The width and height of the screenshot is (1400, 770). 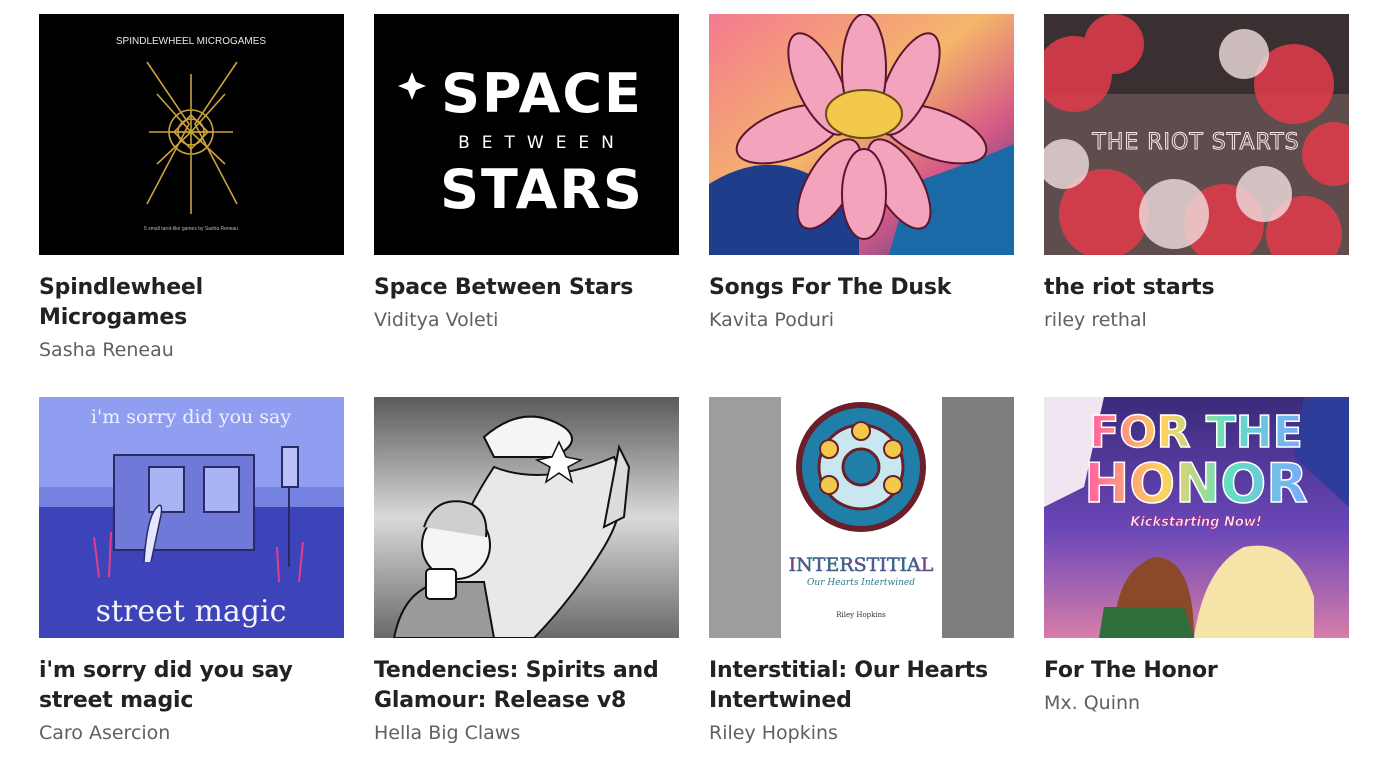 I want to click on game-cover-image: THE RIOT STARTS, so click(x=1196, y=134).